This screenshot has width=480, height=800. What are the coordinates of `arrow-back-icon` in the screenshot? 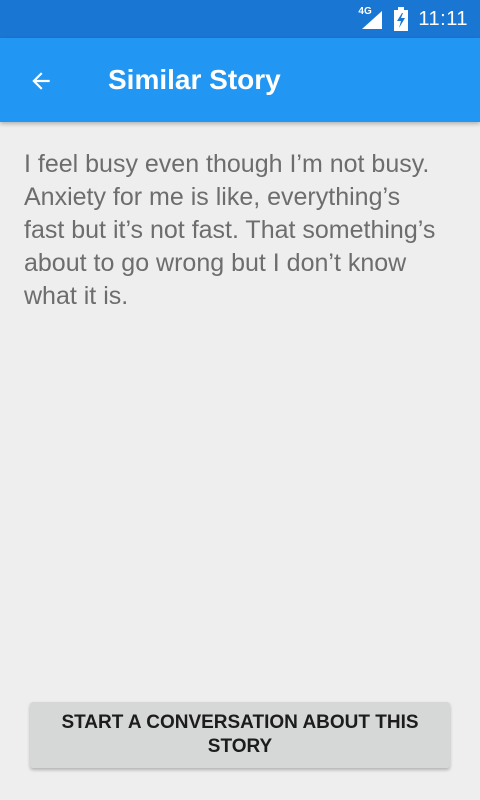 It's located at (41, 81).